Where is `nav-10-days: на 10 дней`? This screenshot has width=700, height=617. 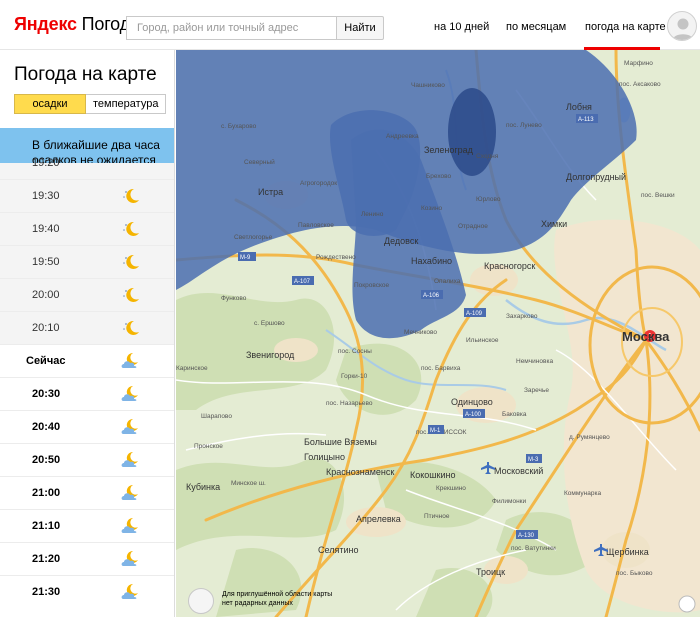 nav-10-days: на 10 дней is located at coordinates (461, 27).